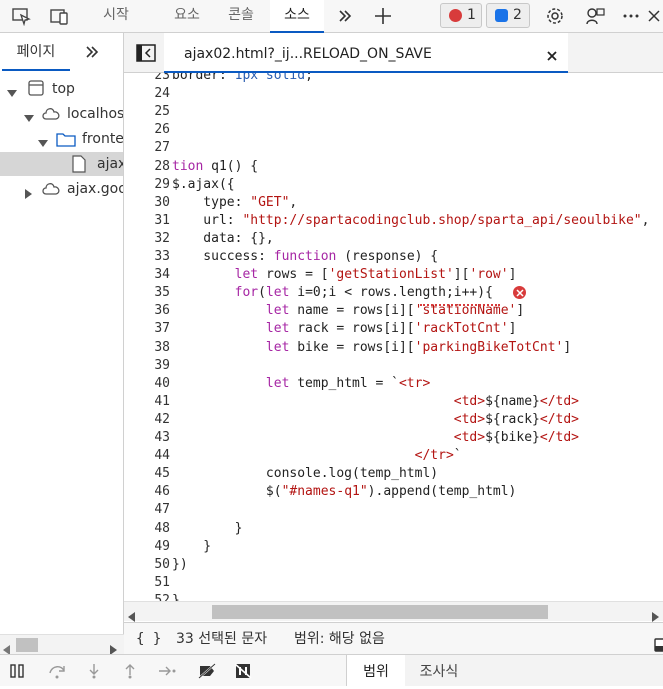 The width and height of the screenshot is (663, 689). Describe the element at coordinates (21, 16) in the screenshot. I see `inspect-element-icon` at that location.